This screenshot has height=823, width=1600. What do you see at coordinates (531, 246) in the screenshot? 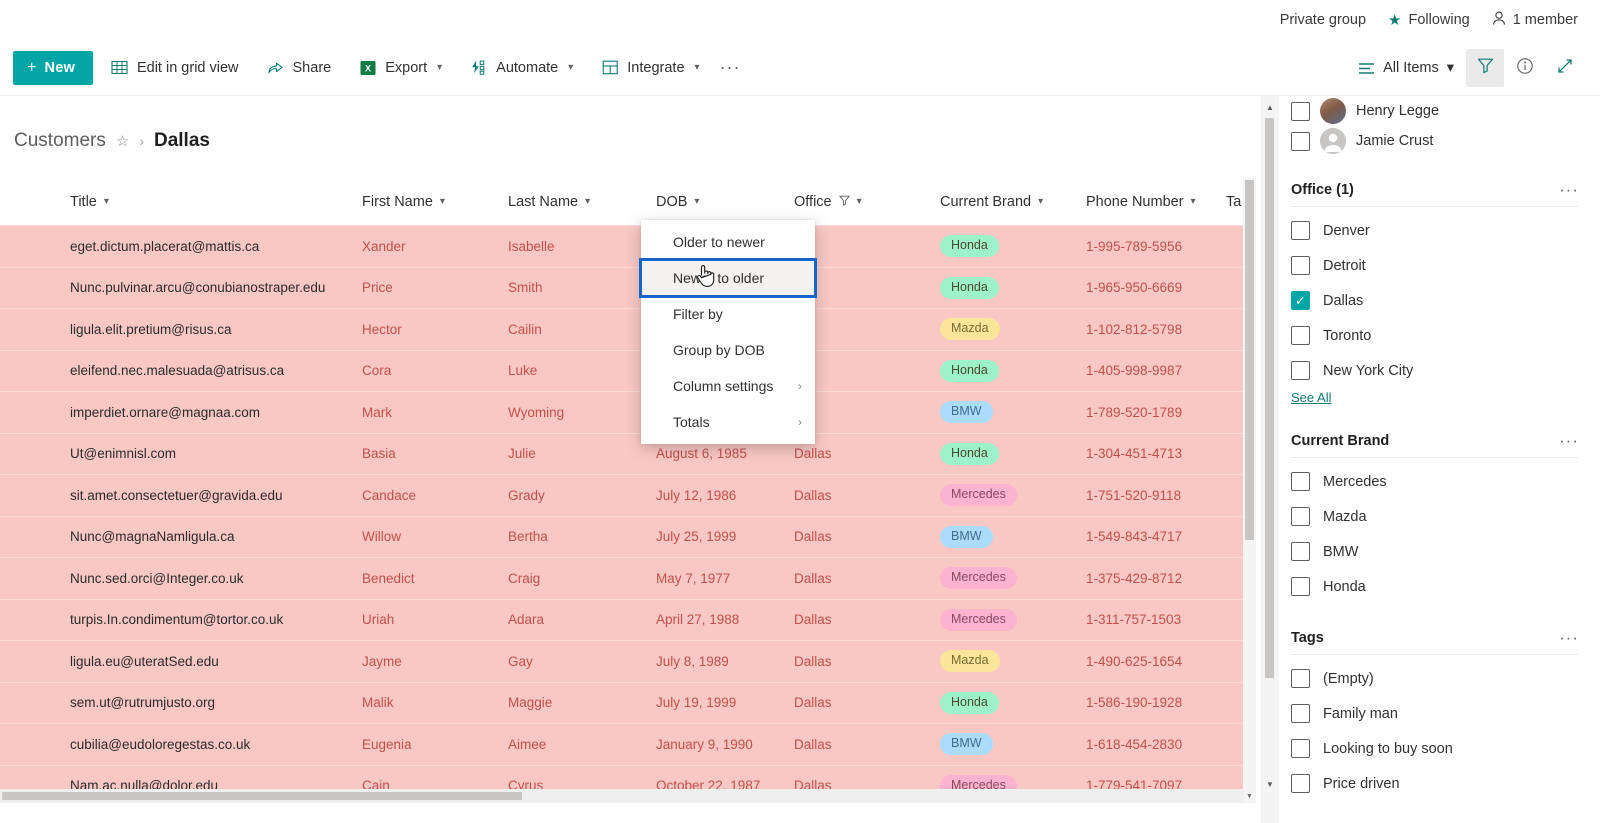
I see `cell-last-name: Isabelle` at bounding box center [531, 246].